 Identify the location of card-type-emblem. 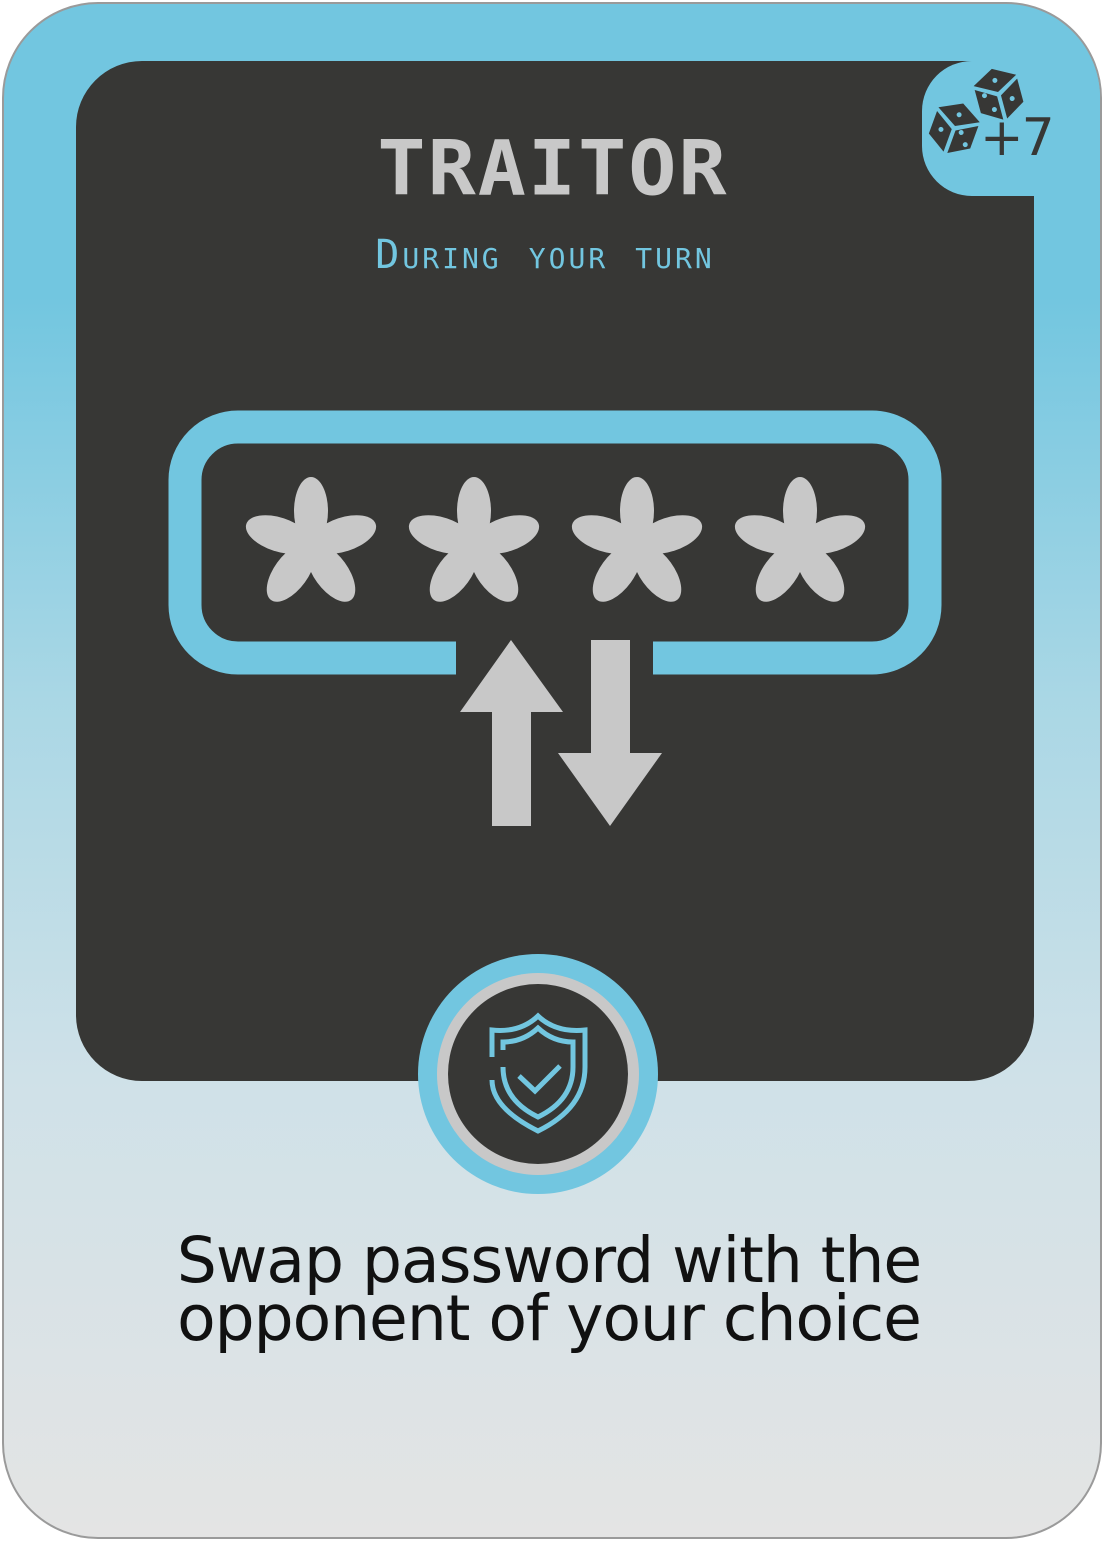
(538, 1074).